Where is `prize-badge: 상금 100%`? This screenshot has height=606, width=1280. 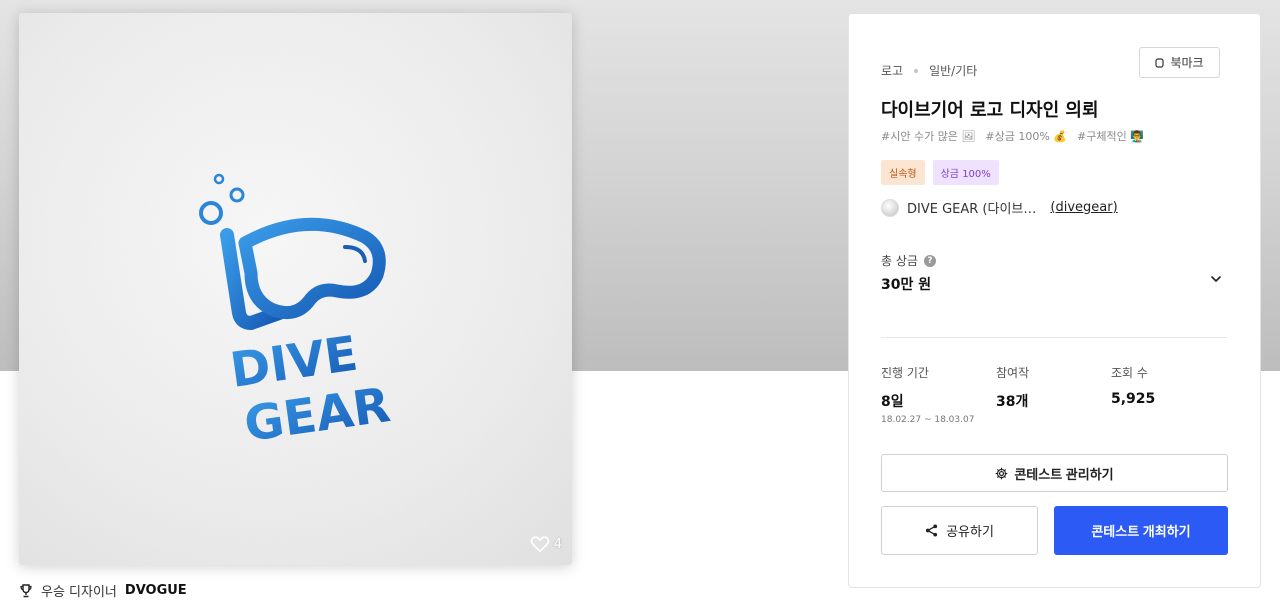 prize-badge: 상금 100% is located at coordinates (965, 172).